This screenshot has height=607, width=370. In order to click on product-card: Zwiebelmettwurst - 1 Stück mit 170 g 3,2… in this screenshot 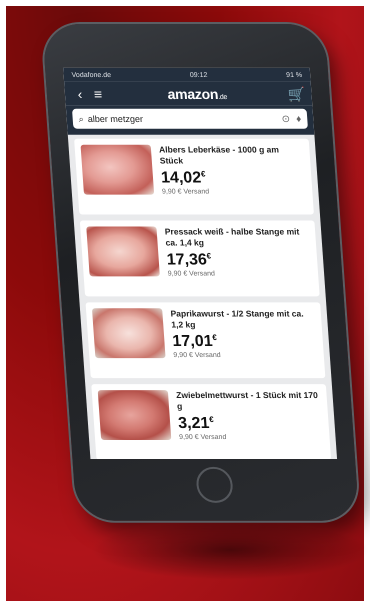, I will do `click(211, 421)`.